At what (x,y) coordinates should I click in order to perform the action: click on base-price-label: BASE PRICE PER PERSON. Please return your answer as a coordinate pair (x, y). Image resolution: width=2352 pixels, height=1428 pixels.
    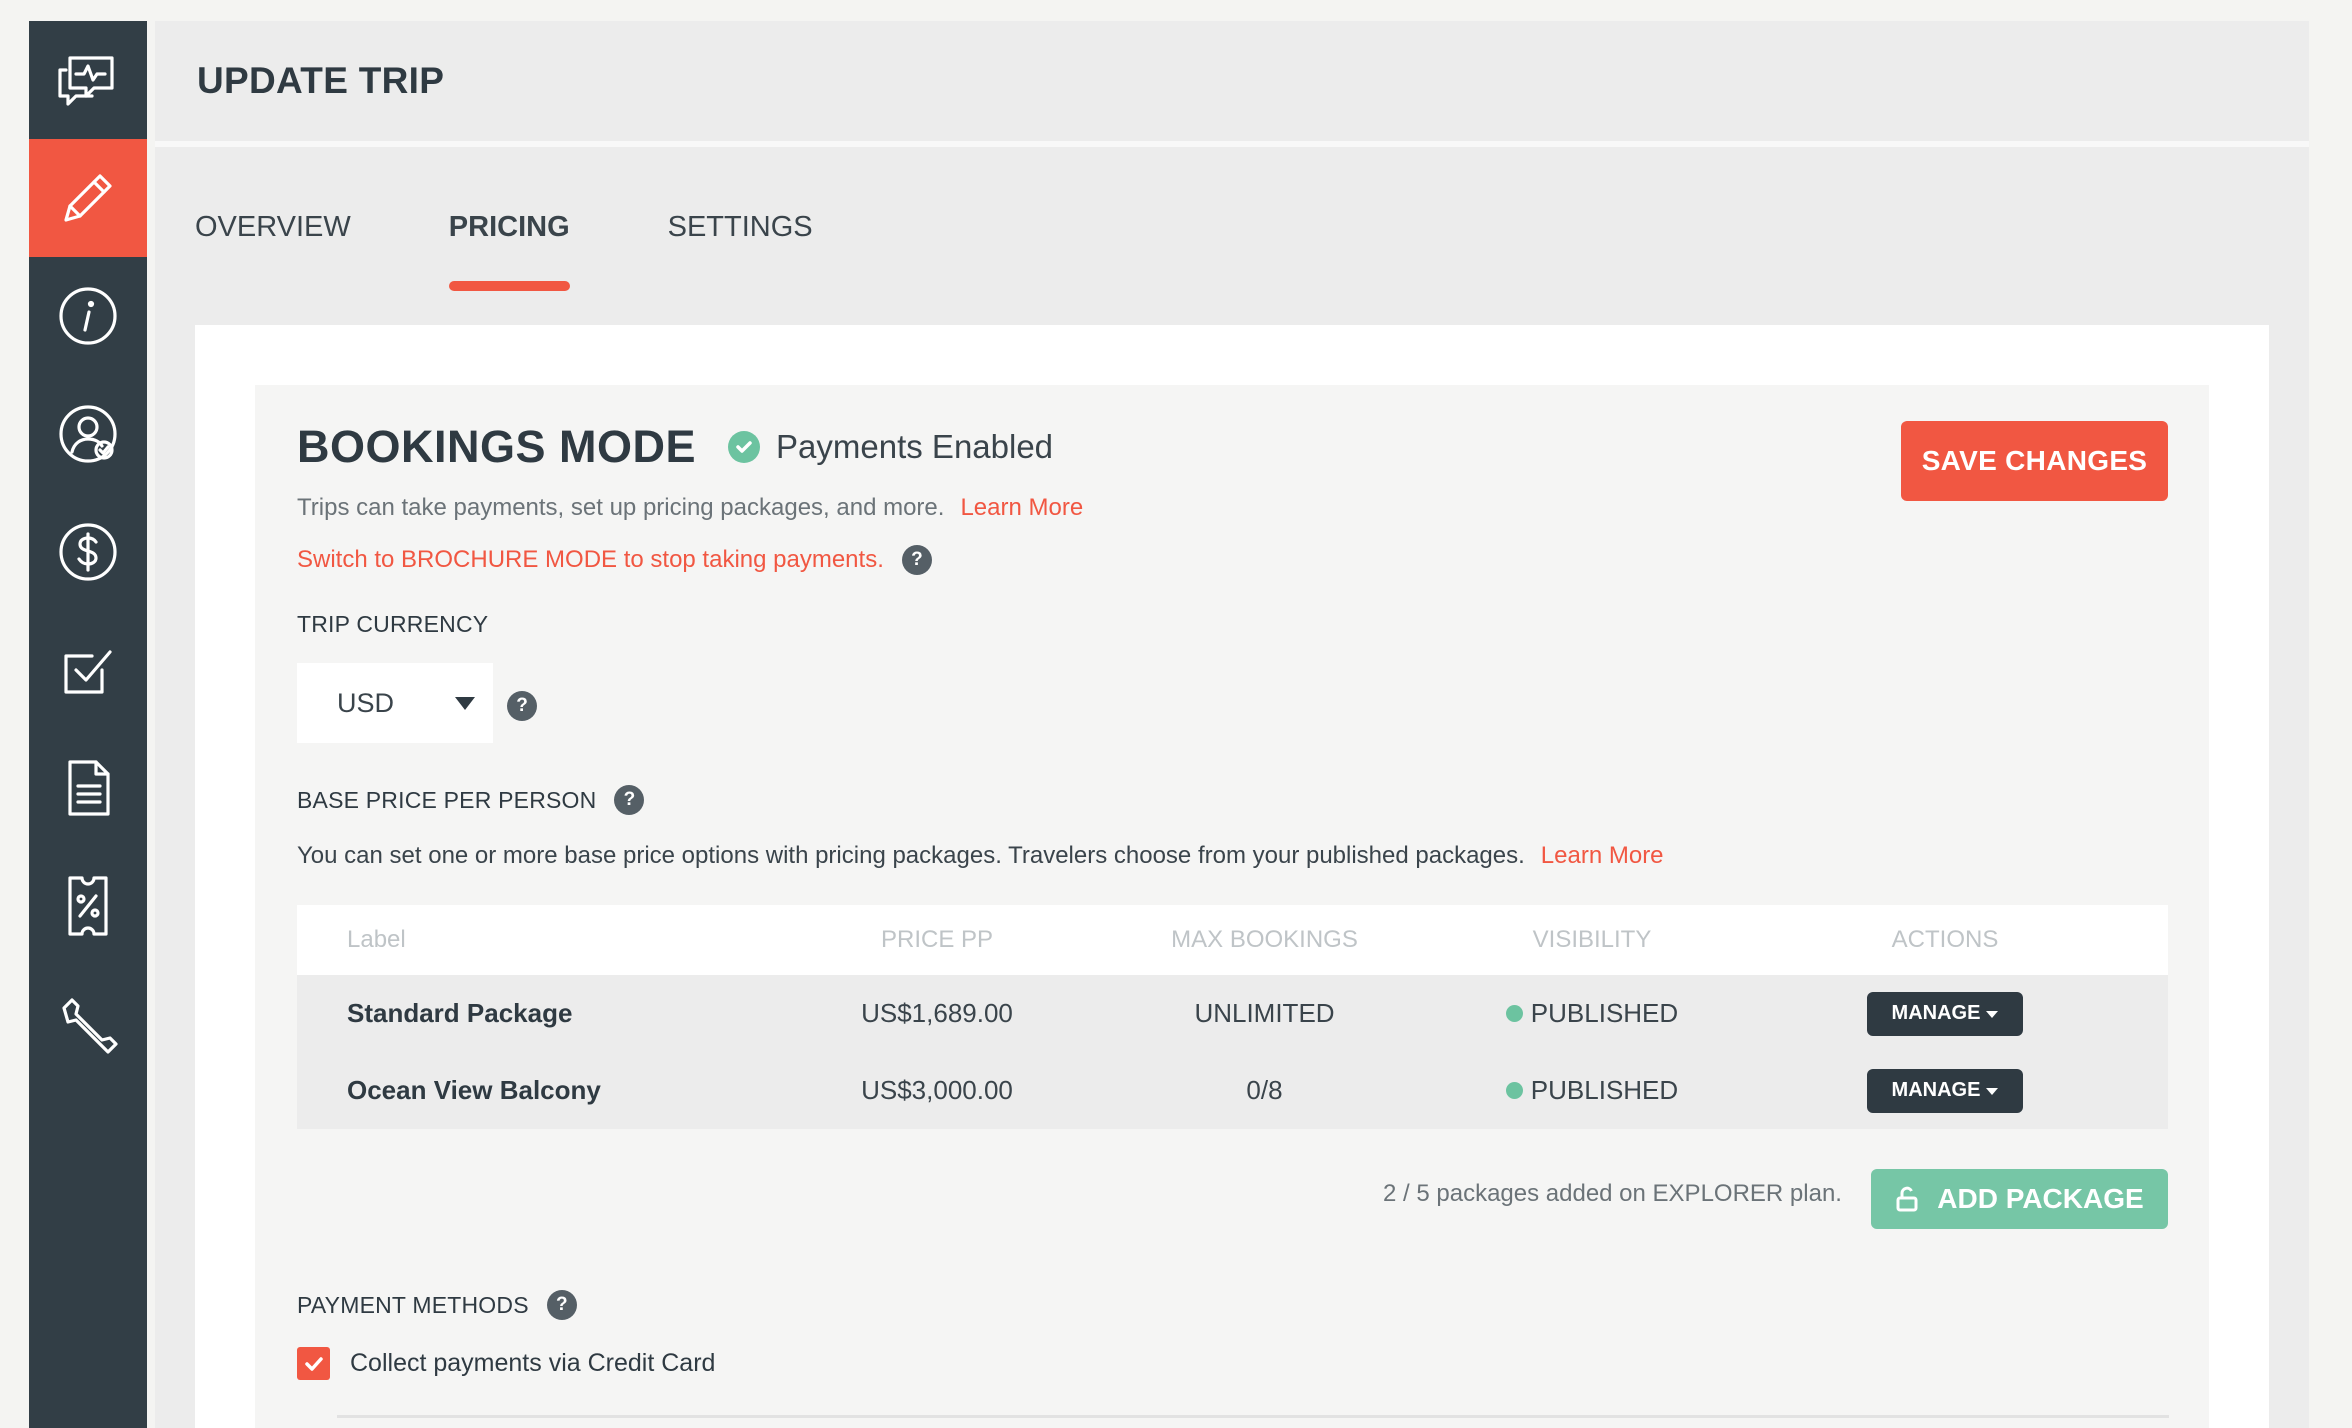
    Looking at the image, I should click on (447, 799).